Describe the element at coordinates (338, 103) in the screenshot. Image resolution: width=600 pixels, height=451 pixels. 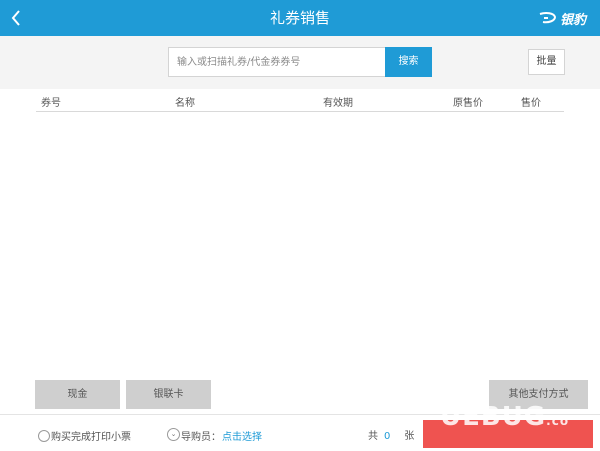
I see `column-validity: 有效期` at that location.